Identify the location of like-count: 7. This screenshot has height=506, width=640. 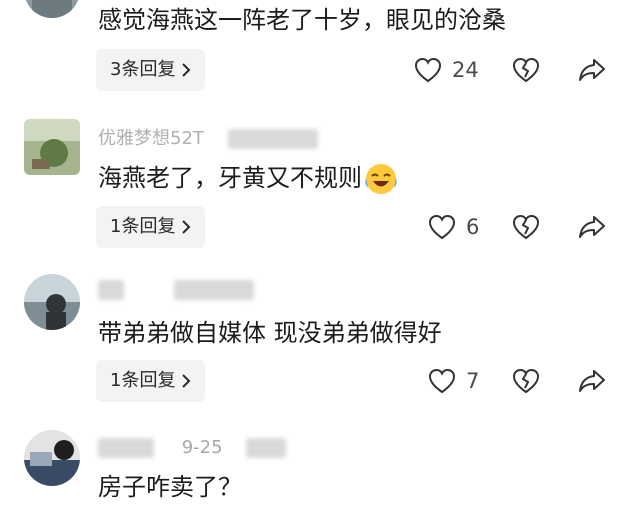
(473, 381).